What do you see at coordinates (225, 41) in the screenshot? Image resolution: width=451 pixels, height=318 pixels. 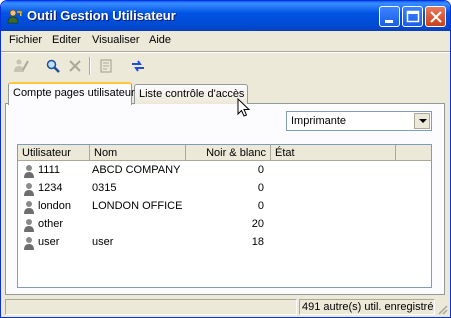 I see `menu-bar: Fichier Editer Visualiser Aide` at bounding box center [225, 41].